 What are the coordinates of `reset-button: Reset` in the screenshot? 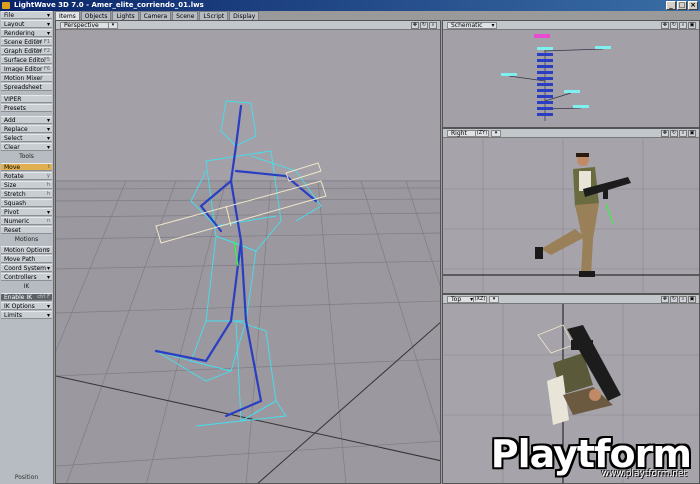 It's located at (26, 230).